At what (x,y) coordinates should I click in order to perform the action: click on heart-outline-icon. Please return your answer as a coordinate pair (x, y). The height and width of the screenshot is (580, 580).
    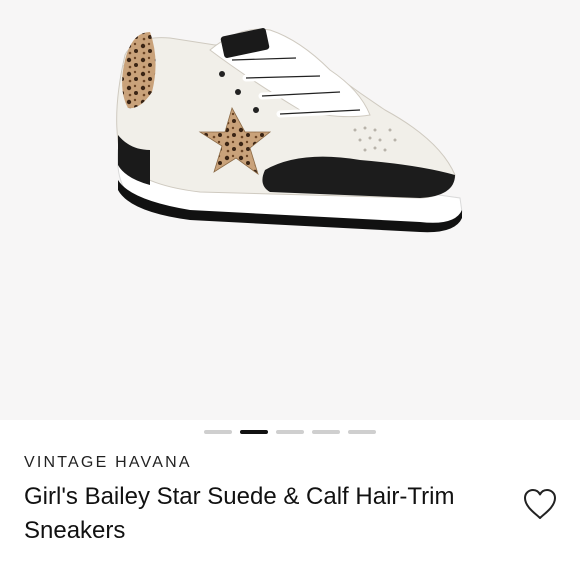
    Looking at the image, I should click on (540, 504).